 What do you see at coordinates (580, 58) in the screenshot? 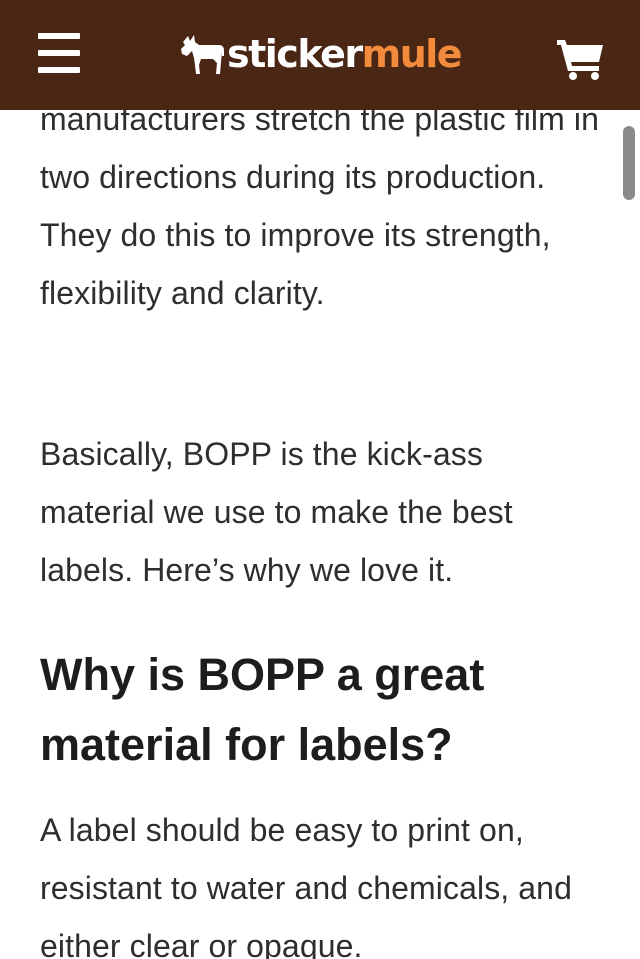
I see `shopping-cart-icon` at bounding box center [580, 58].